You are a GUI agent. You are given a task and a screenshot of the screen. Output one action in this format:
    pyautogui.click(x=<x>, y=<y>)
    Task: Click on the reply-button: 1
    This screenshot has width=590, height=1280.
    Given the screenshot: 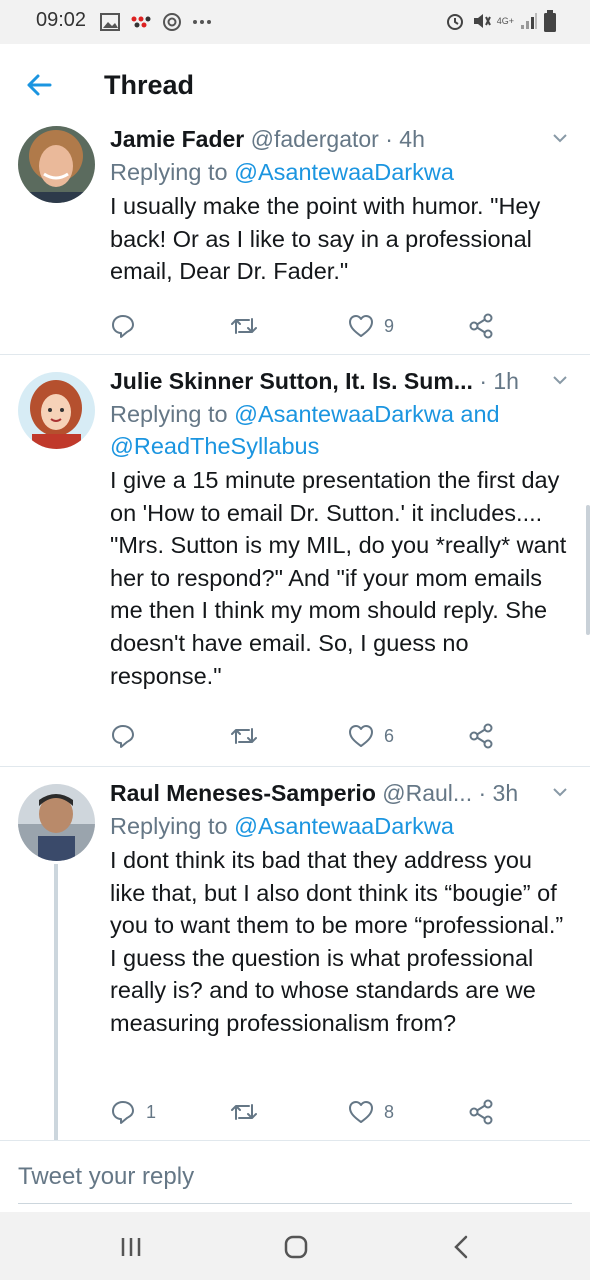 What is the action you would take?
    pyautogui.click(x=133, y=1112)
    